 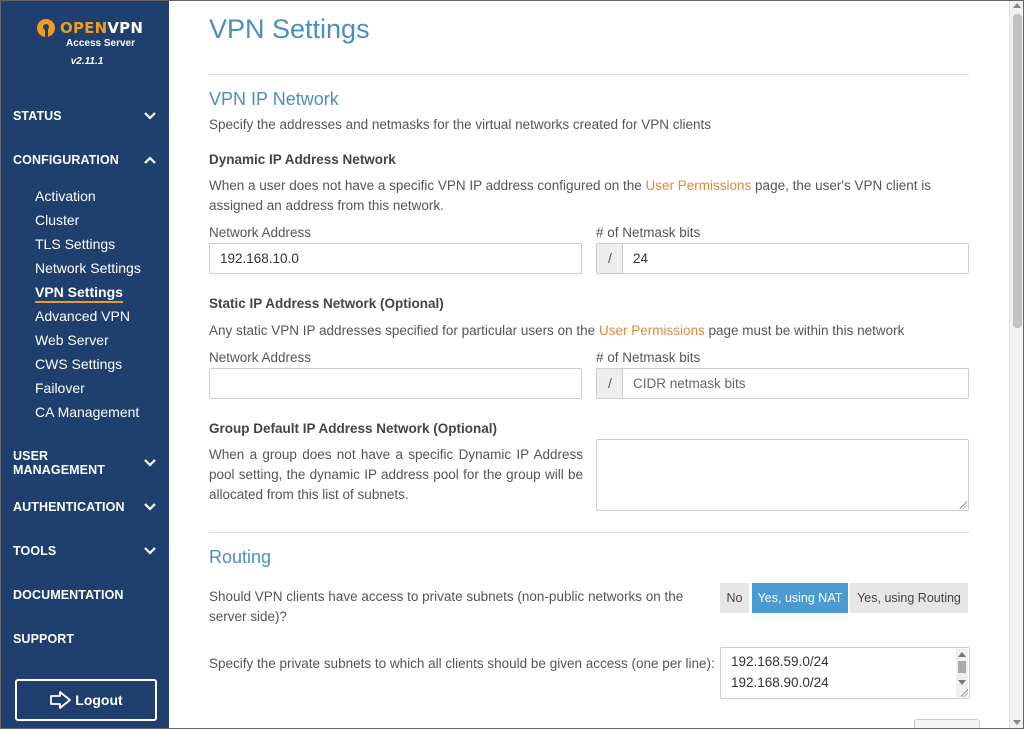 I want to click on nav-section-authentication: AUTHENTICATION, so click(x=85, y=507).